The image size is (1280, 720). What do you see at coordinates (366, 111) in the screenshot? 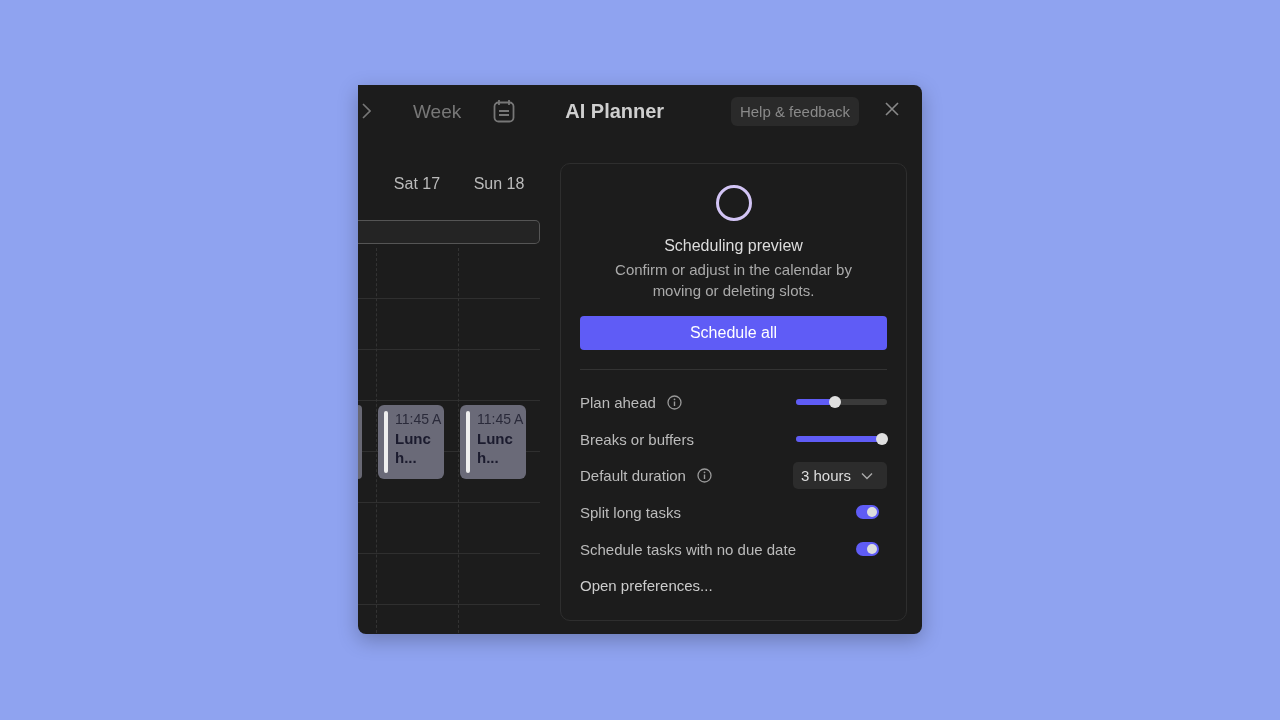
I see `chevron-right-icon` at bounding box center [366, 111].